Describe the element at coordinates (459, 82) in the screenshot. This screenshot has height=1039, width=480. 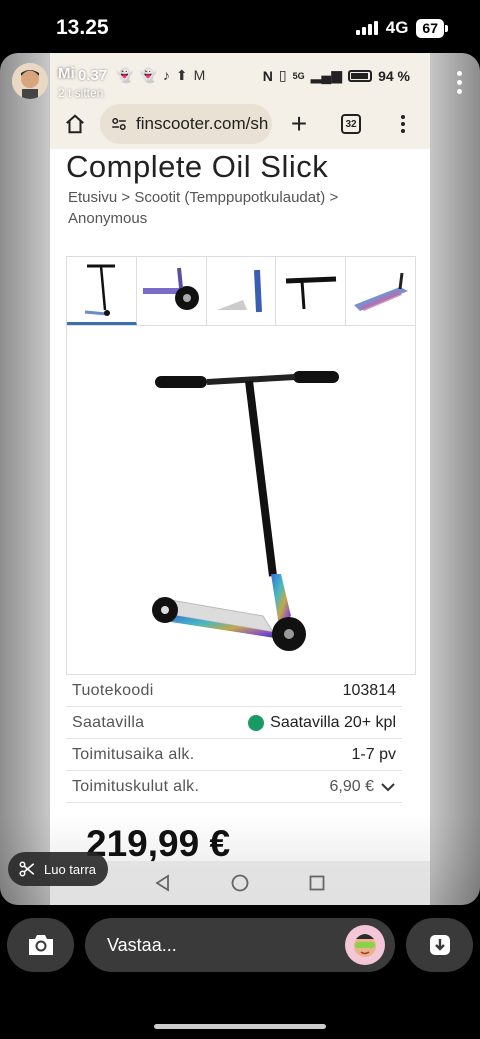
I see `story-more-button` at that location.